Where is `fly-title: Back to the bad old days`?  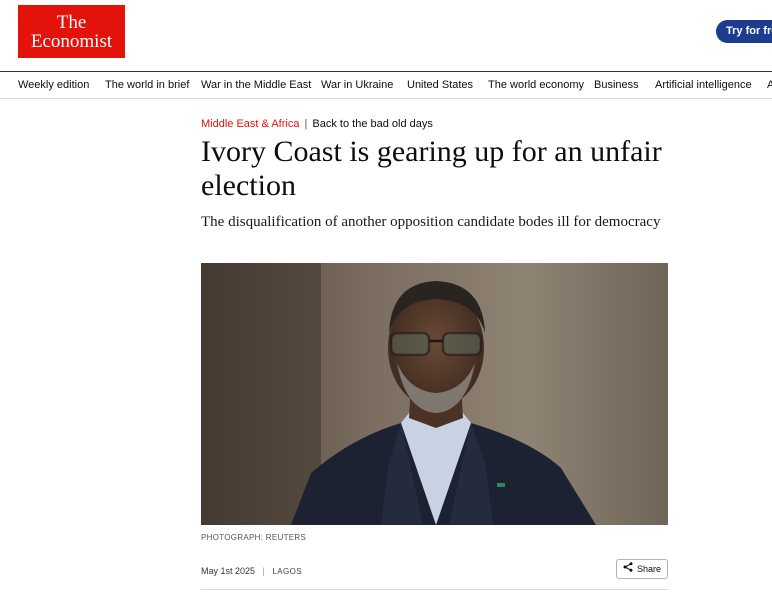
fly-title: Back to the bad old days is located at coordinates (372, 124).